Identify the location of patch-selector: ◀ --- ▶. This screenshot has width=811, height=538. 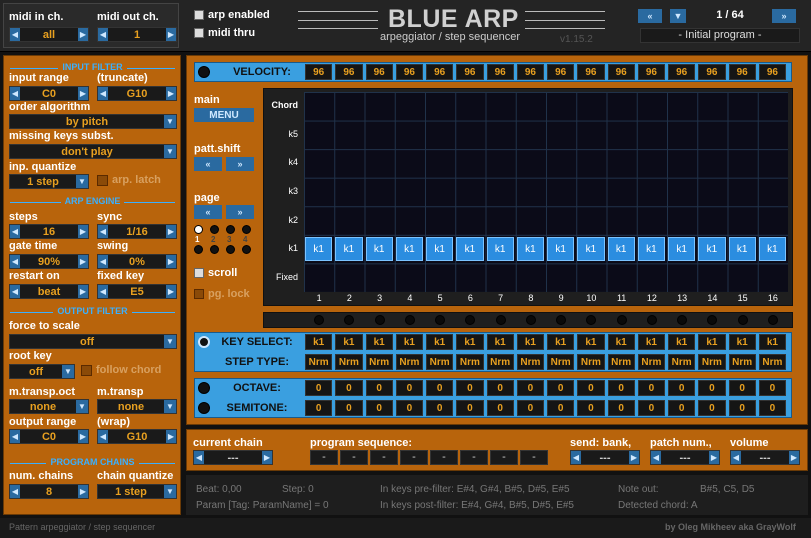
(685, 457).